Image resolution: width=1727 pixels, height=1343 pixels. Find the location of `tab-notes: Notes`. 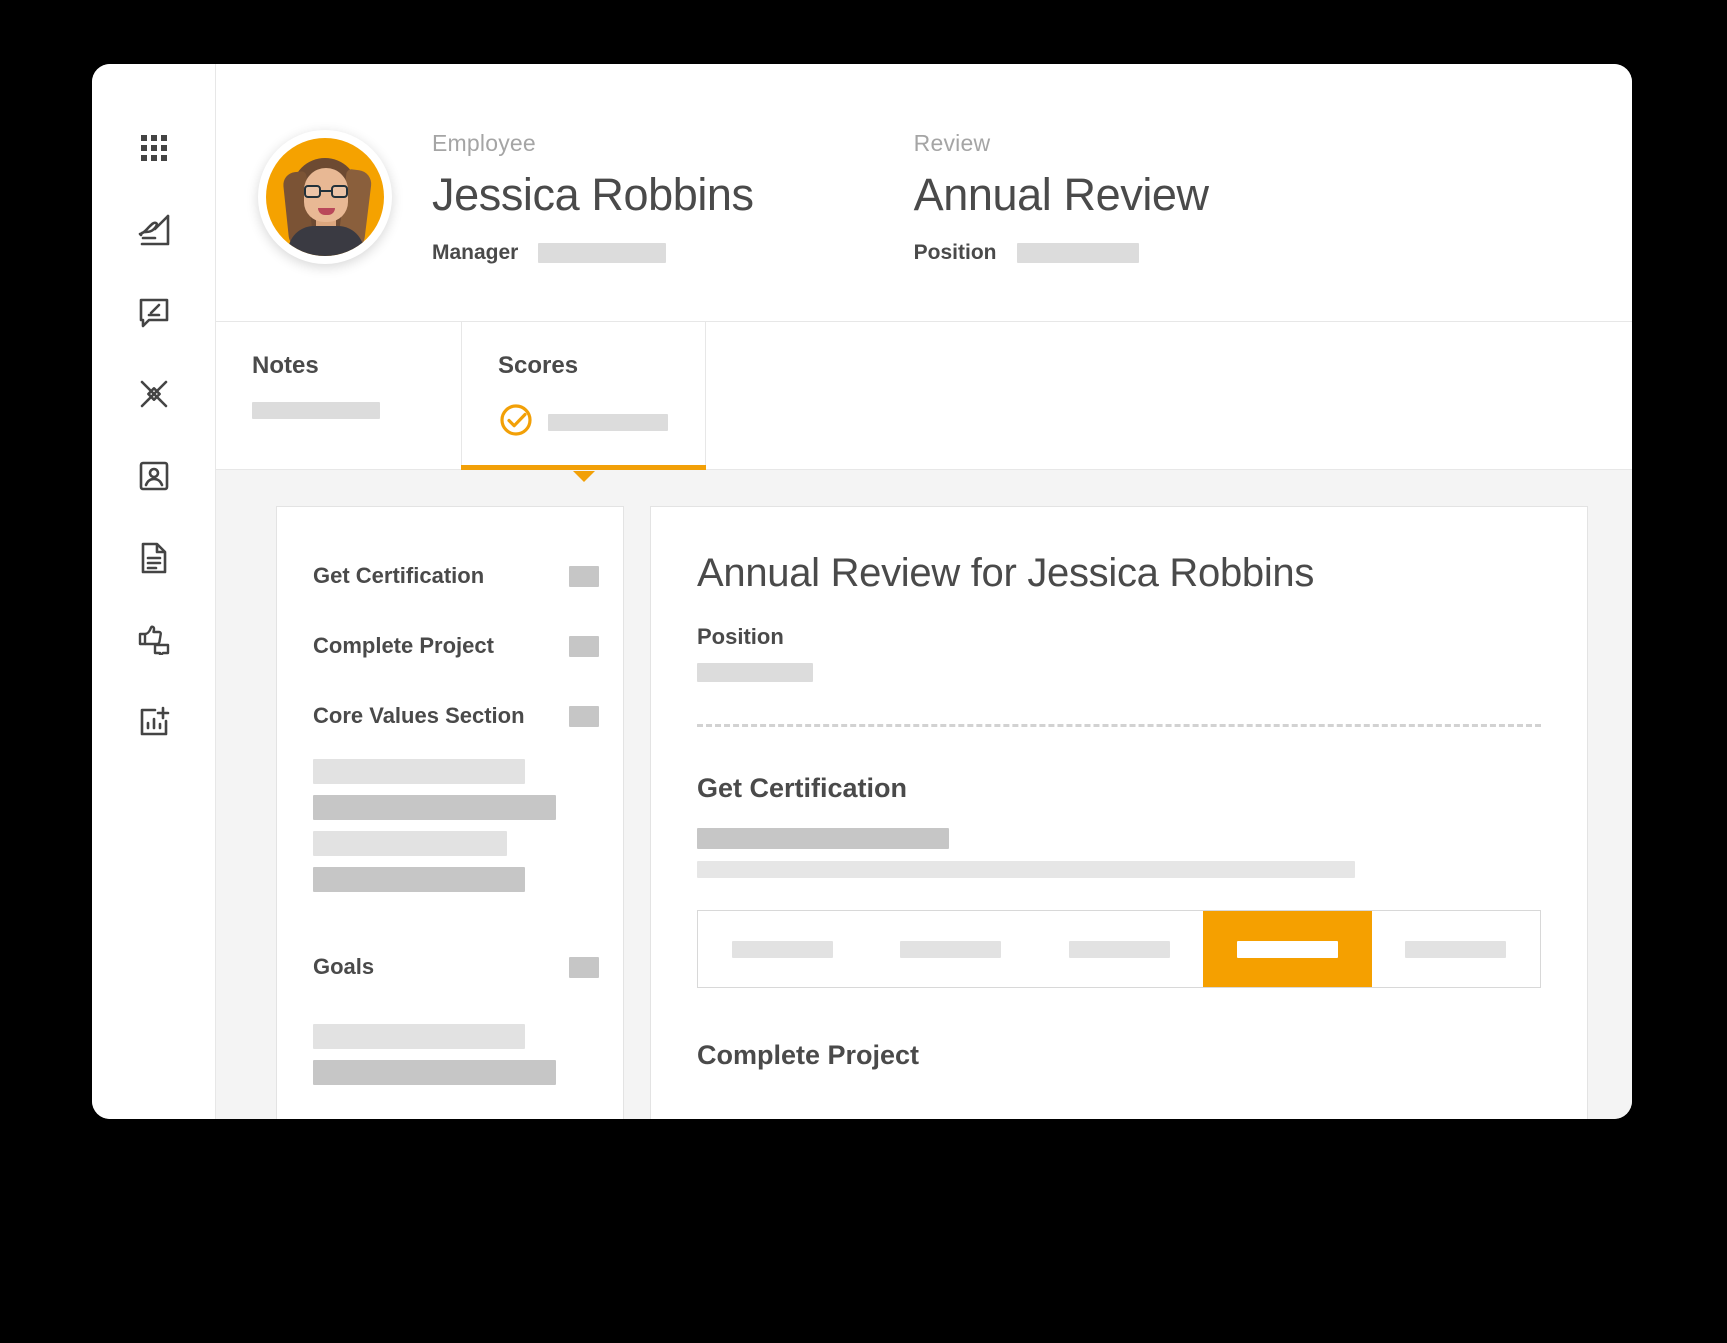

tab-notes: Notes is located at coordinates (338, 395).